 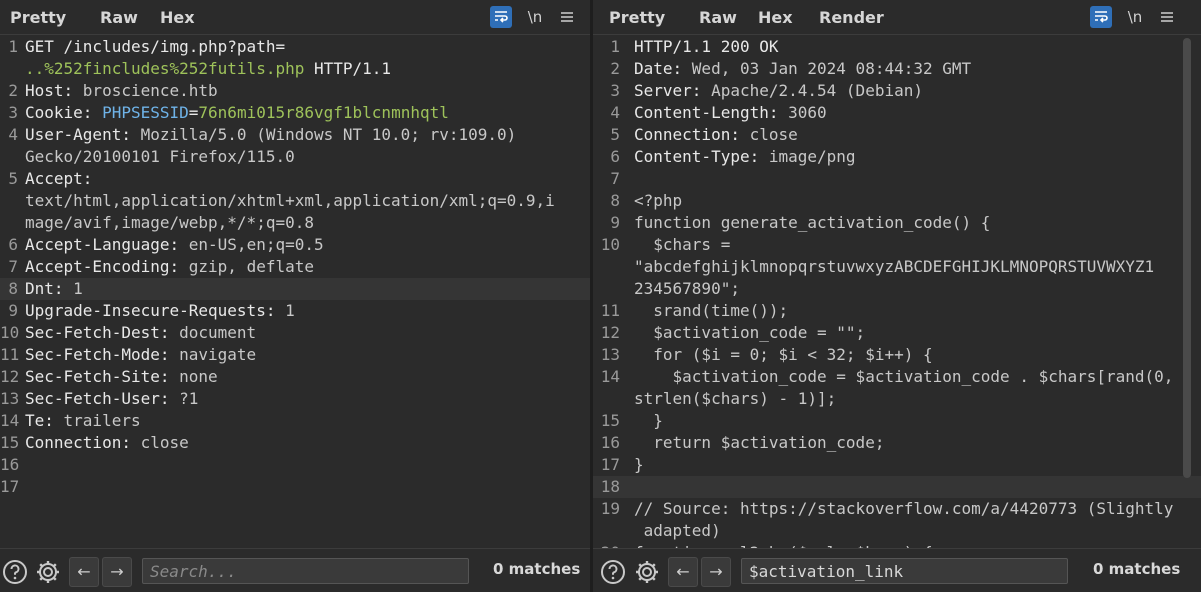 I want to click on code-token: Sec-Fetch-Dest:, so click(x=102, y=332).